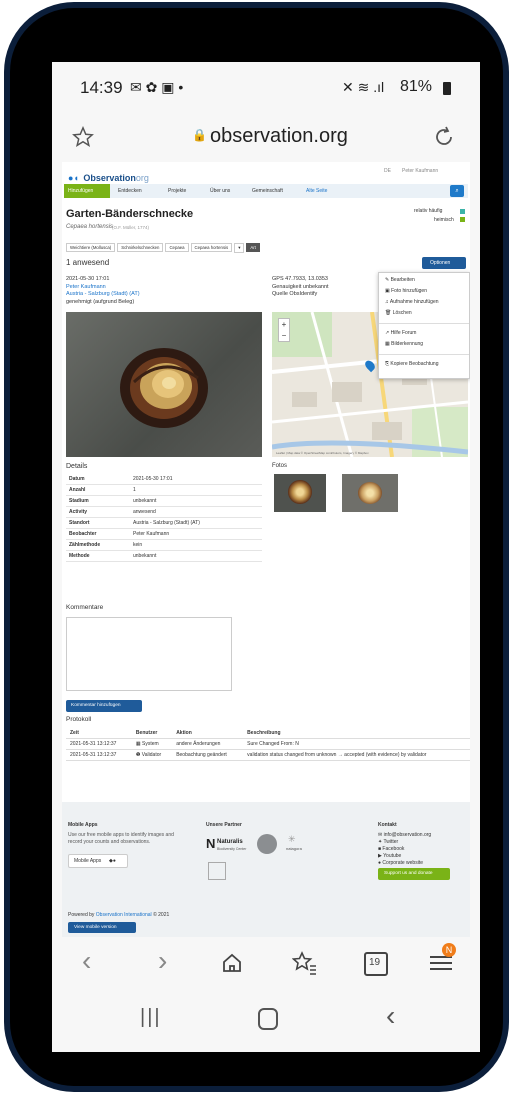 The width and height of the screenshot is (513, 1096). I want to click on menu-delete: 🗑 Löschen, so click(424, 313).